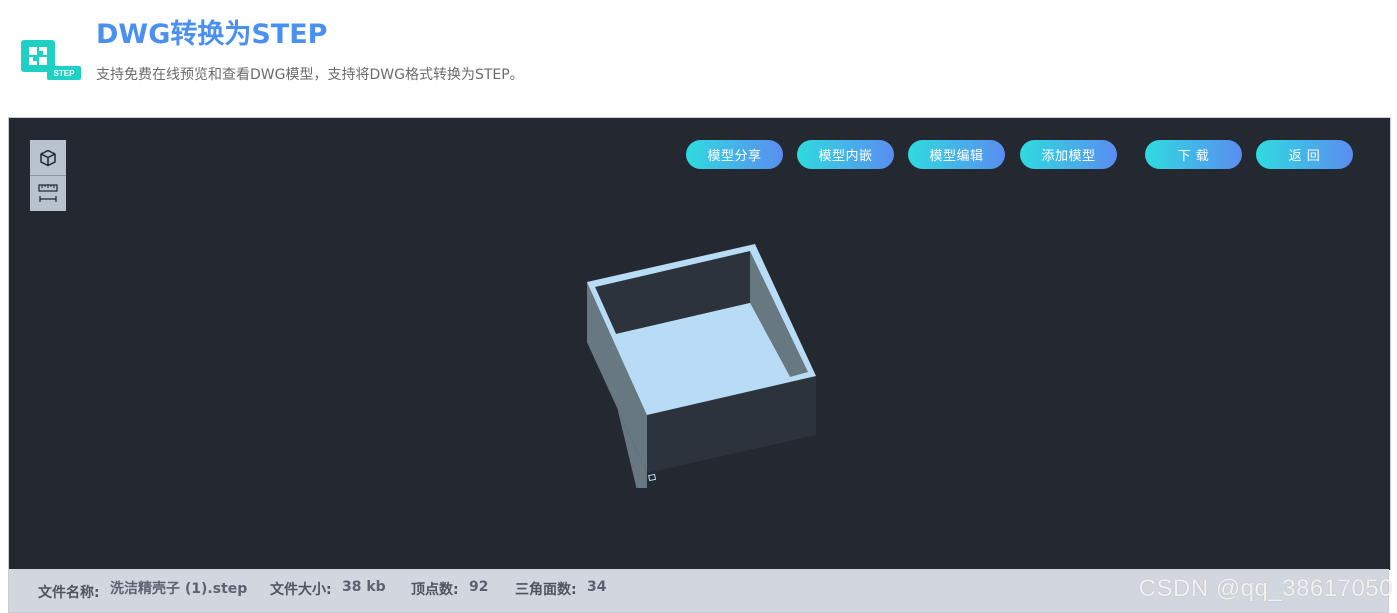  I want to click on page-subtitle: 支持免费在线预览和查看DWG模型，支持将DWG格式转换为STEP。, so click(310, 75).